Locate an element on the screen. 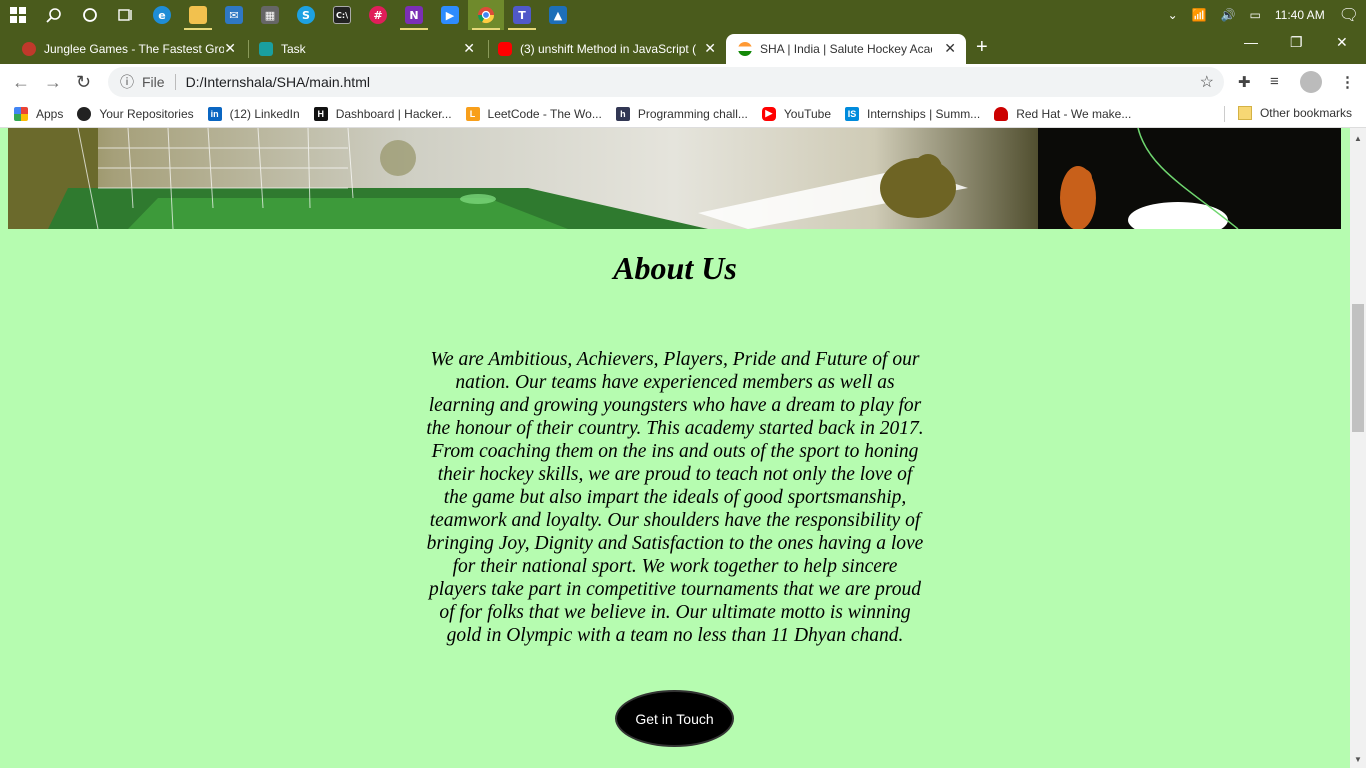 The image size is (1366, 768). task-view-icon is located at coordinates (126, 15).